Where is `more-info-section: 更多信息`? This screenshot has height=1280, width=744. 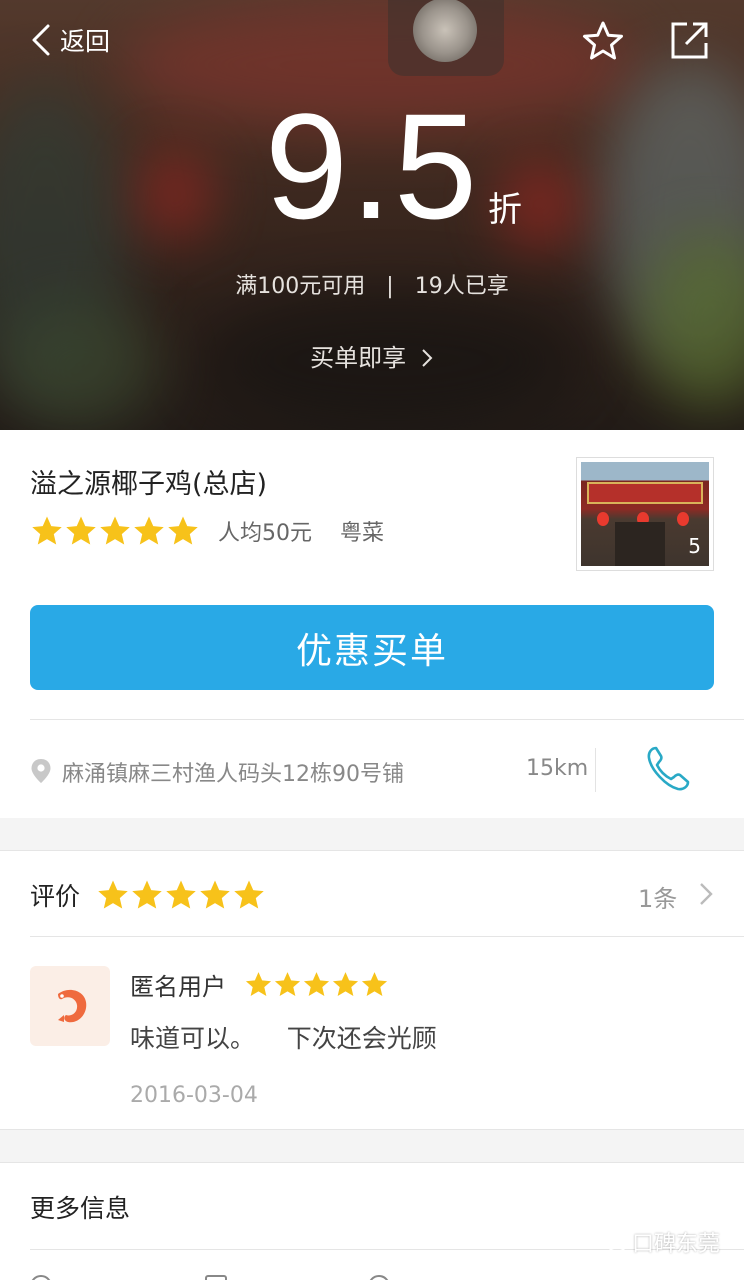
more-info-section: 更多信息 is located at coordinates (372, 1221).